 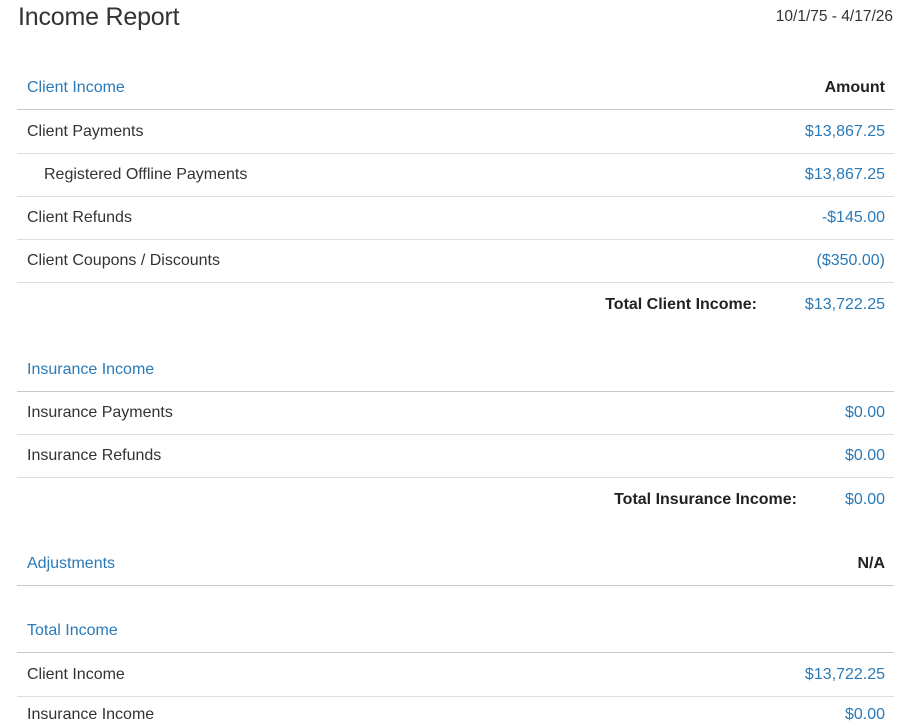 What do you see at coordinates (864, 412) in the screenshot?
I see `insurance-payments-amount: $0.00` at bounding box center [864, 412].